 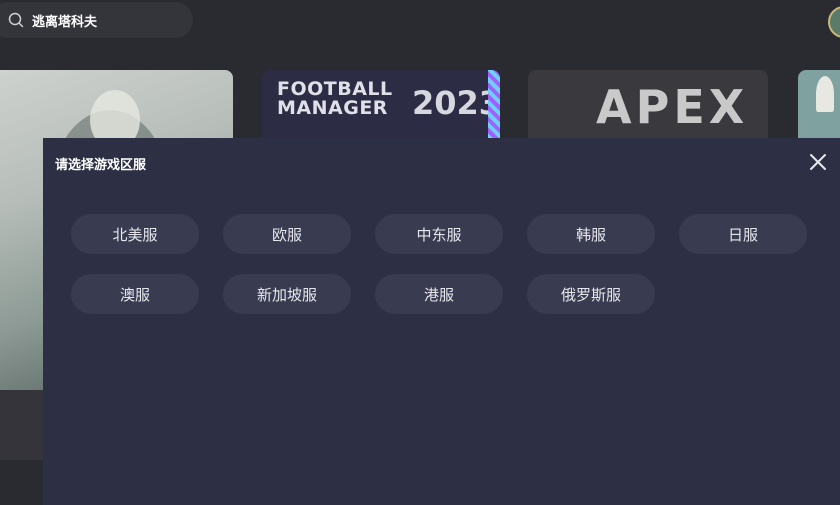 I want to click on search-bar: 逃离塔科夫, so click(x=96, y=20).